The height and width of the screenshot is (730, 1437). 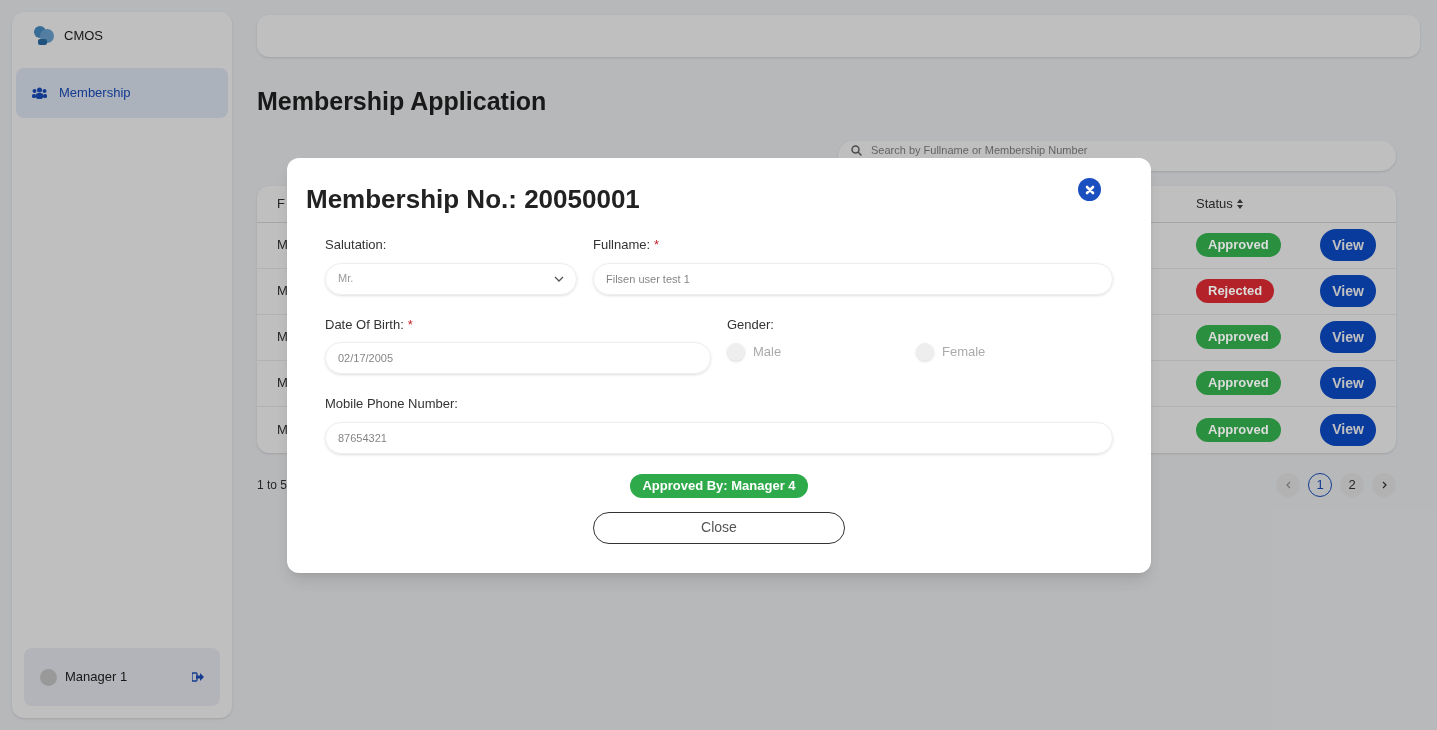 I want to click on sidebar-item: Membership, so click(x=122, y=93).